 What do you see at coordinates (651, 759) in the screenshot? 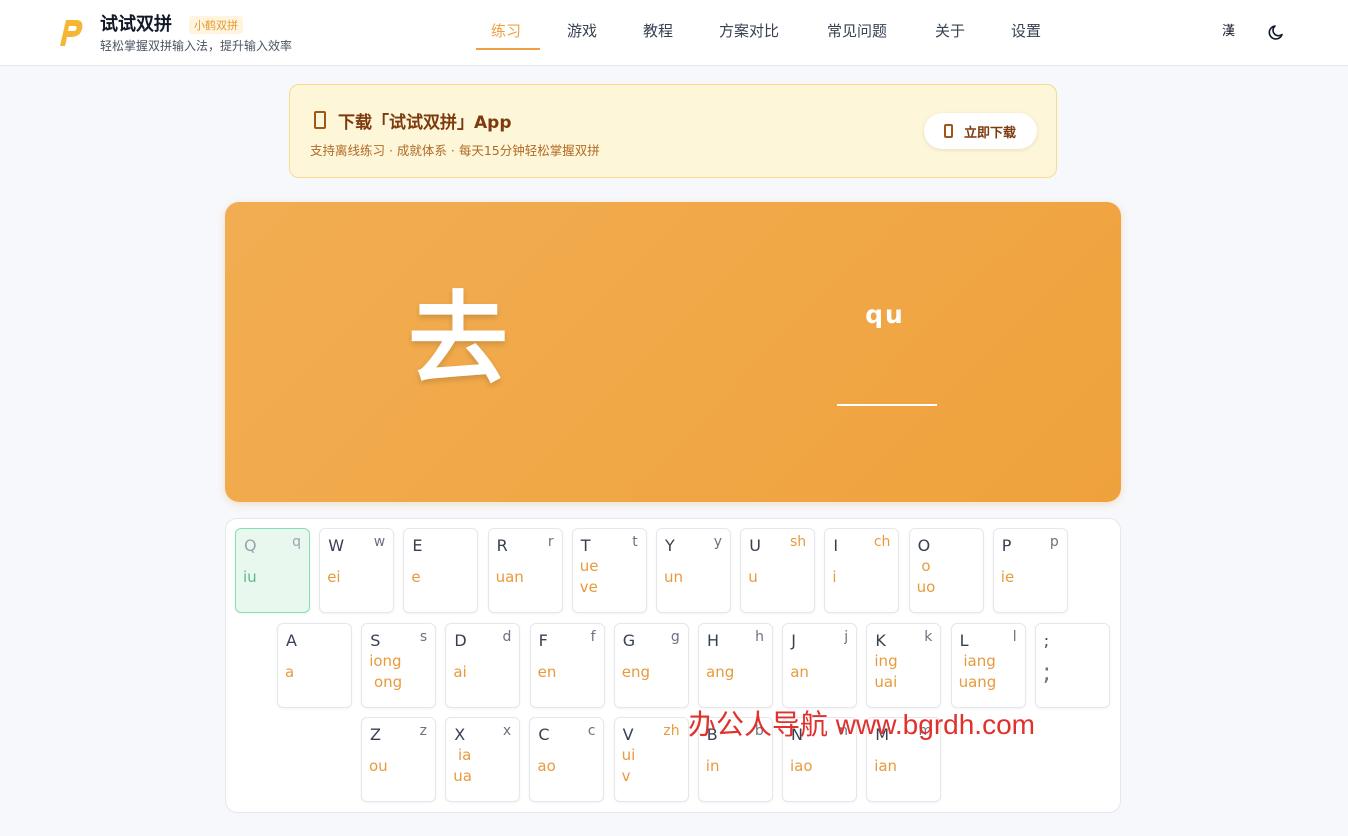
I see `key-v: Vzh ui v` at bounding box center [651, 759].